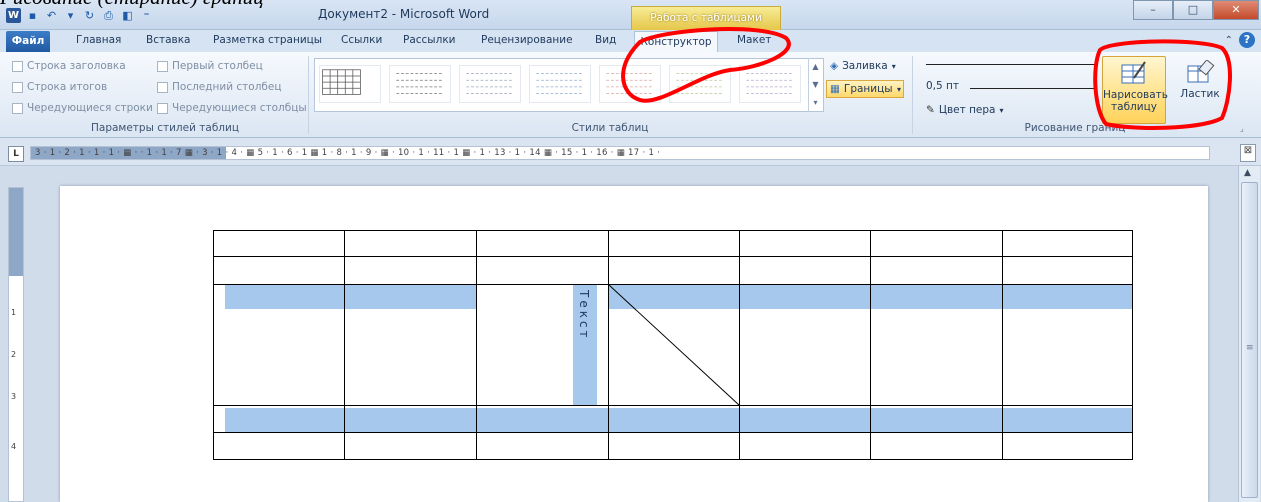  Describe the element at coordinates (676, 41) in the screenshot. I see `tab-design: Конструктор` at that location.